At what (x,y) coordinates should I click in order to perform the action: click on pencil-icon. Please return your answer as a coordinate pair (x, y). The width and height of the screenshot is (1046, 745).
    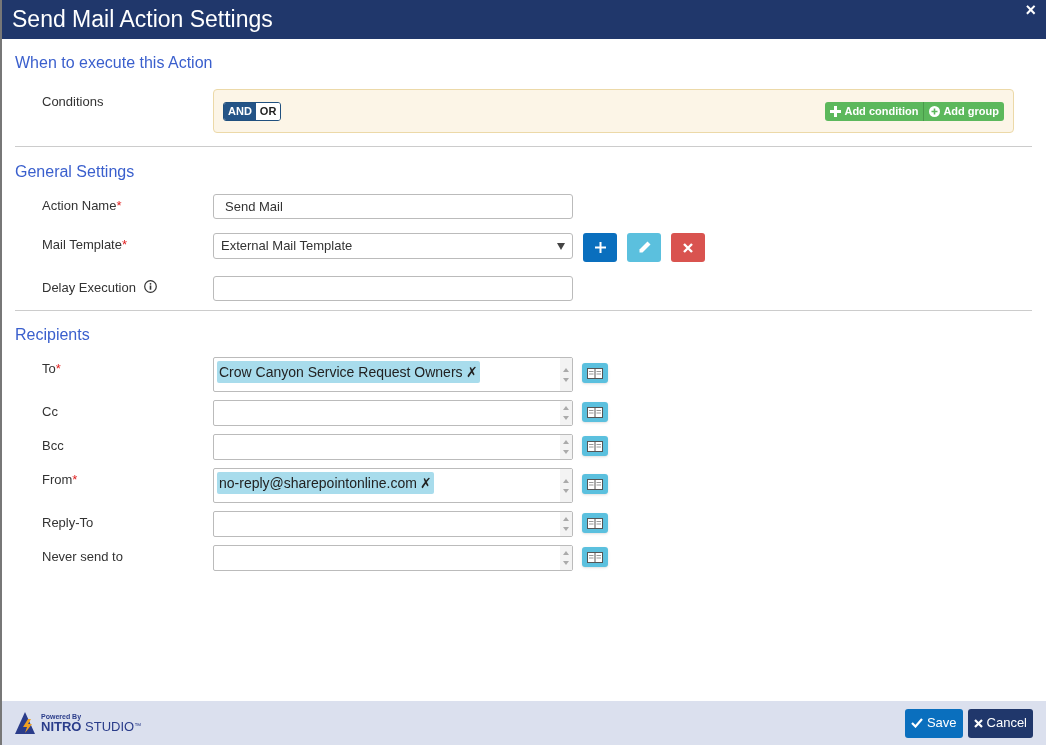
    Looking at the image, I should click on (644, 247).